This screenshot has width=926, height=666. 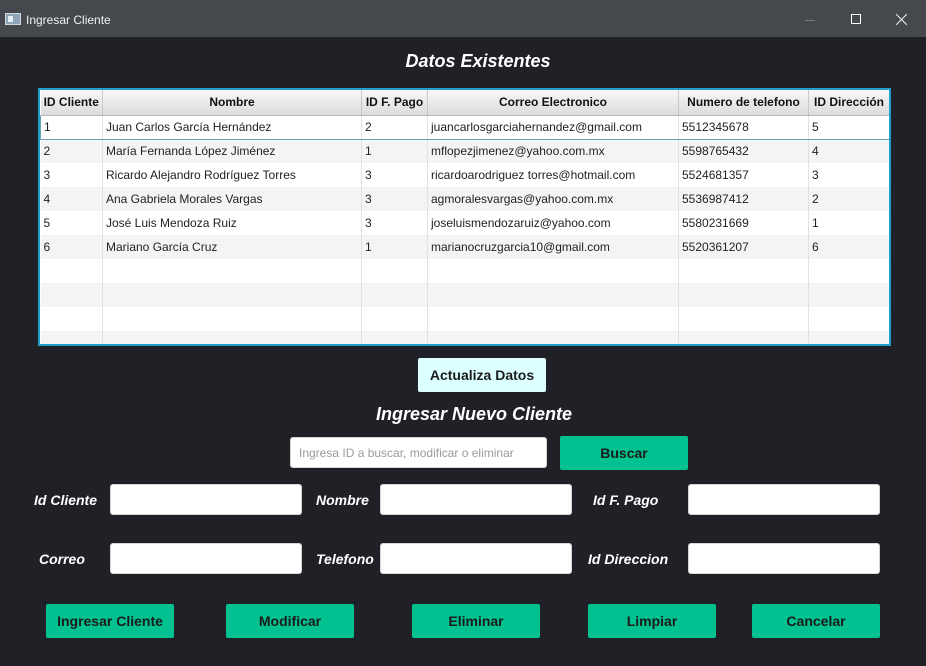 What do you see at coordinates (232, 151) in the screenshot?
I see `cell-nombre: María Fernanda López Jiménez` at bounding box center [232, 151].